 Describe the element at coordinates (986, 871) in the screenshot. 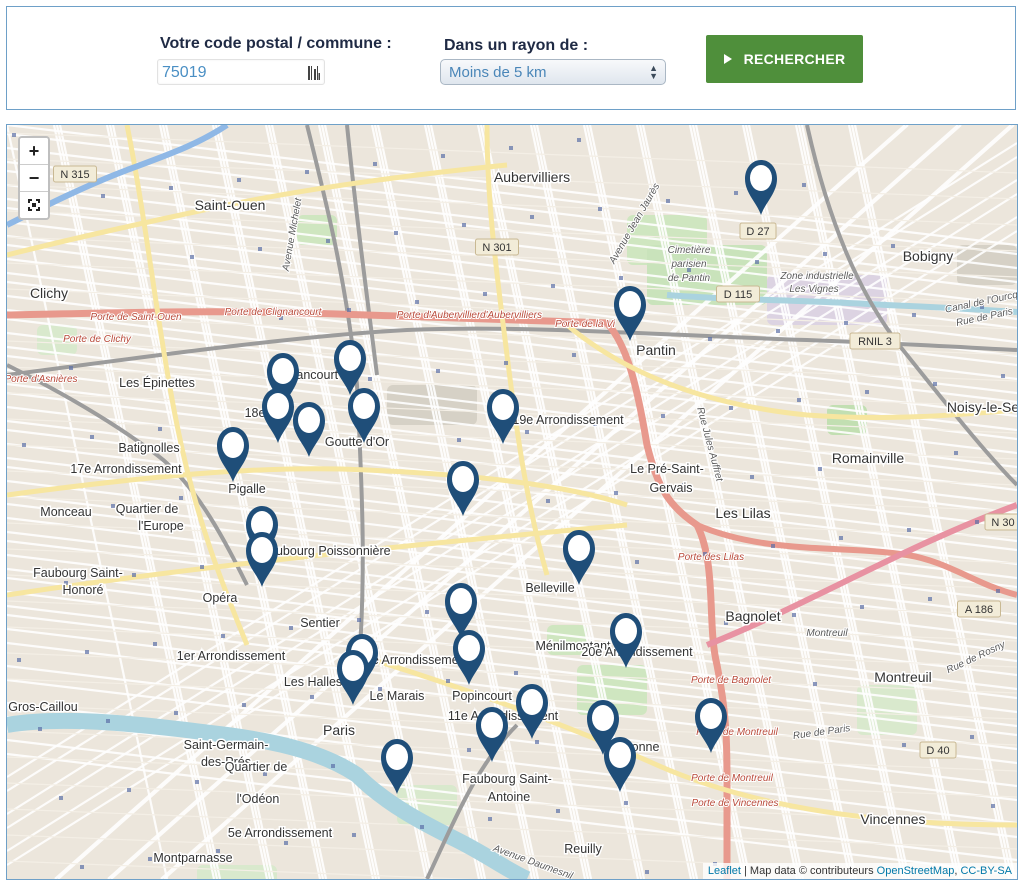

I see `license-link: CC-BY-SA` at that location.